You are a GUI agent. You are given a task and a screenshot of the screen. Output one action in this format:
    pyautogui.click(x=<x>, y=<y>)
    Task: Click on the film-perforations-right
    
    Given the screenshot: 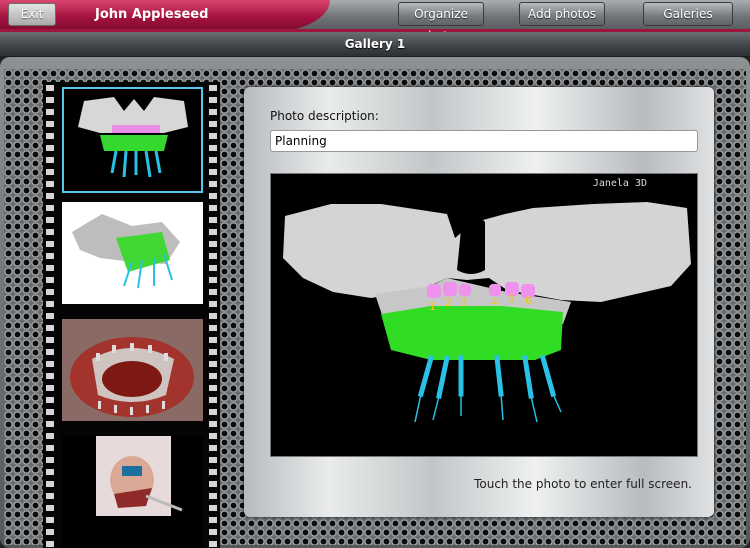 What is the action you would take?
    pyautogui.click(x=213, y=315)
    